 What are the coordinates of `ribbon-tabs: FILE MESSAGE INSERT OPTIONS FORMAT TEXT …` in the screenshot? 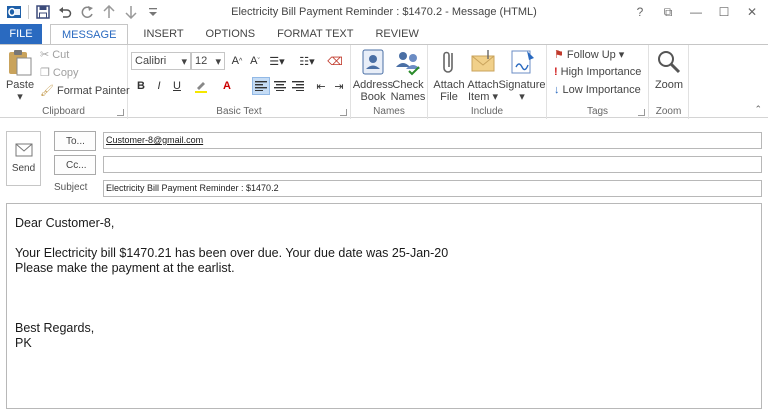 It's located at (384, 34).